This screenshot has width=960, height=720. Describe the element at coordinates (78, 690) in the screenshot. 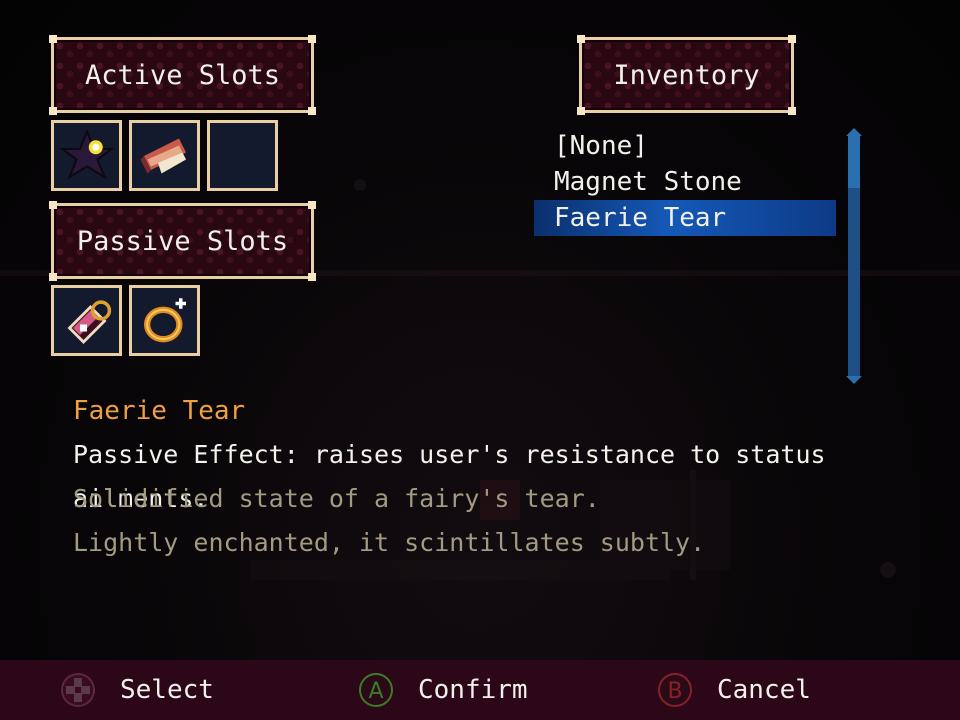

I see `dpad-icon` at that location.